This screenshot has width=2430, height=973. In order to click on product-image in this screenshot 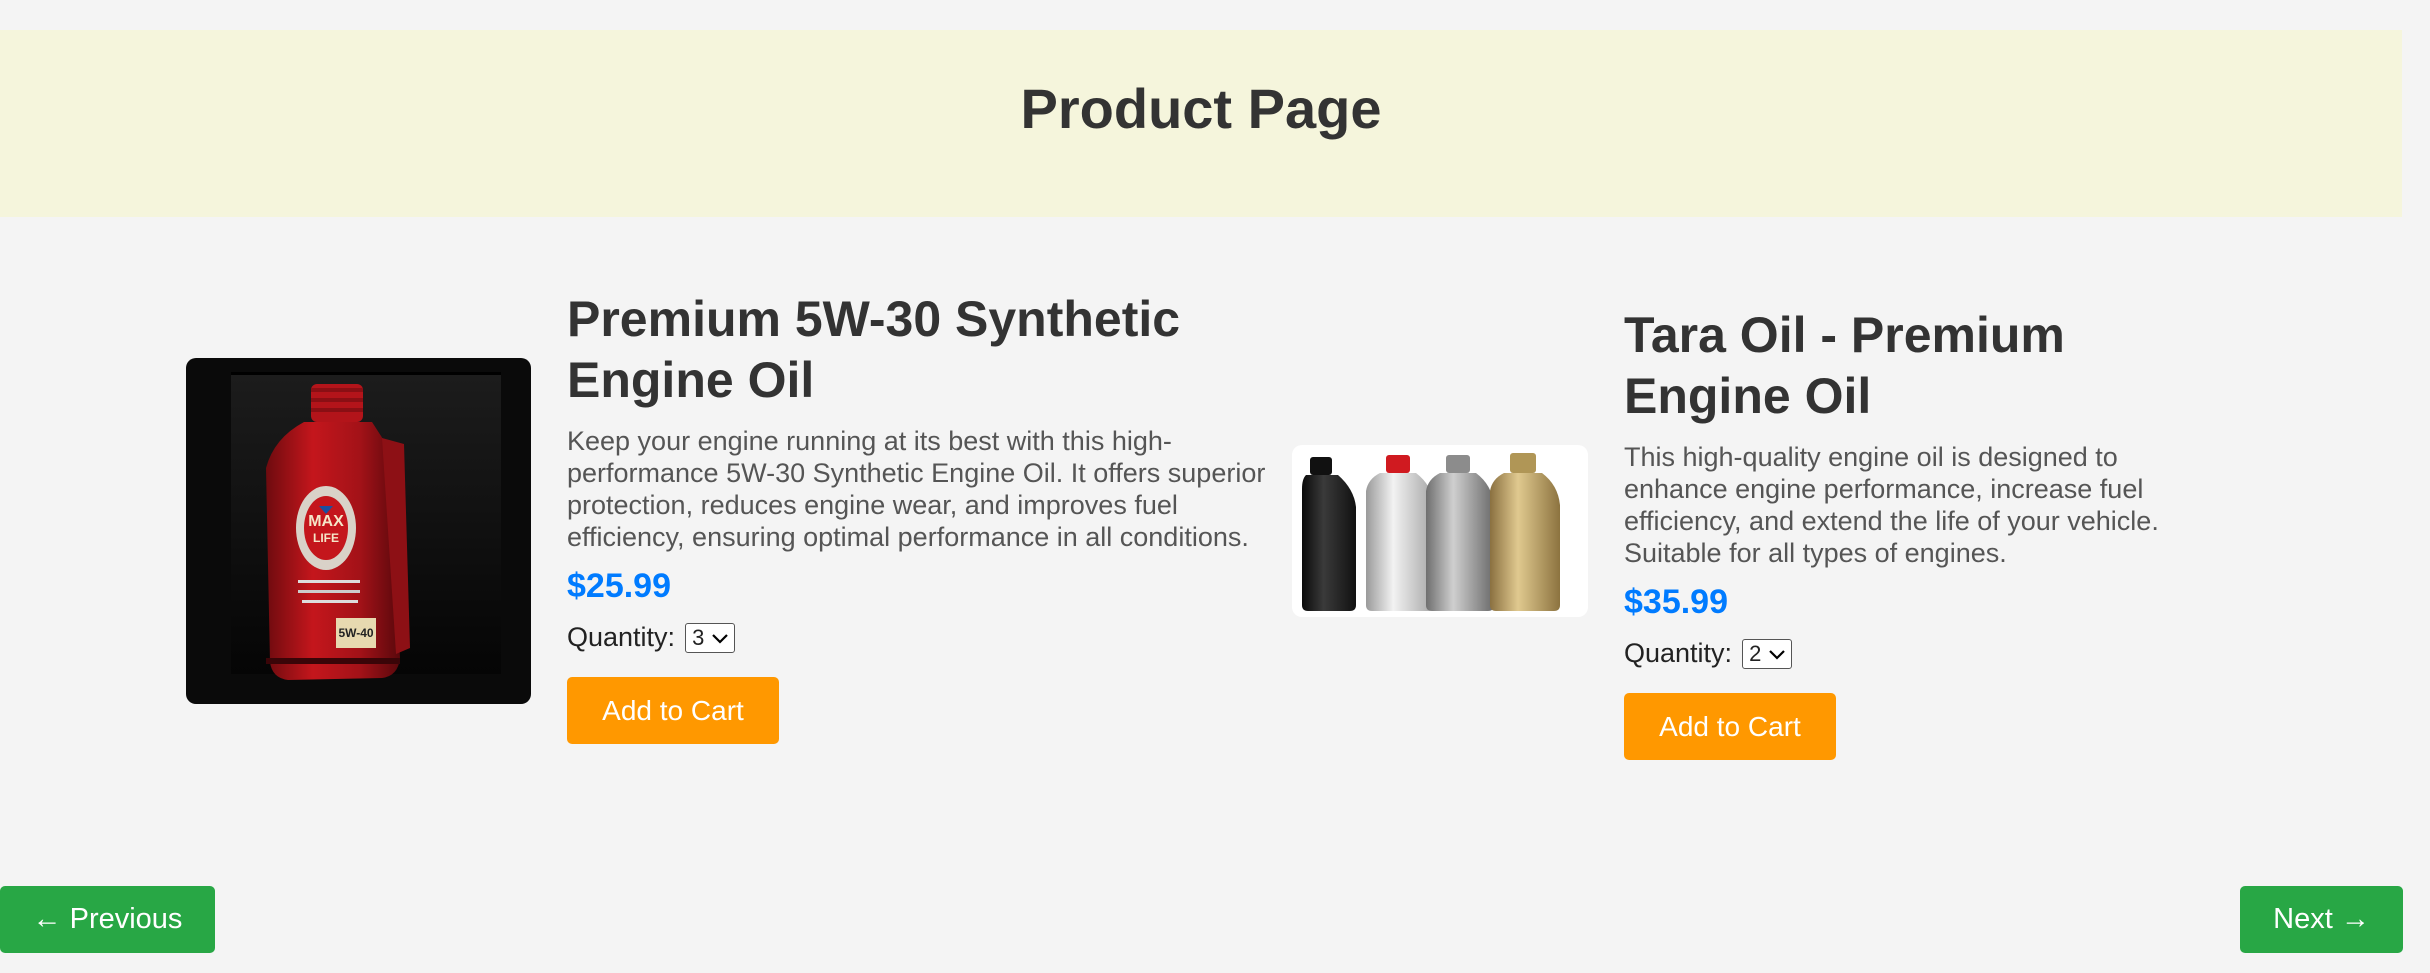, I will do `click(1440, 531)`.